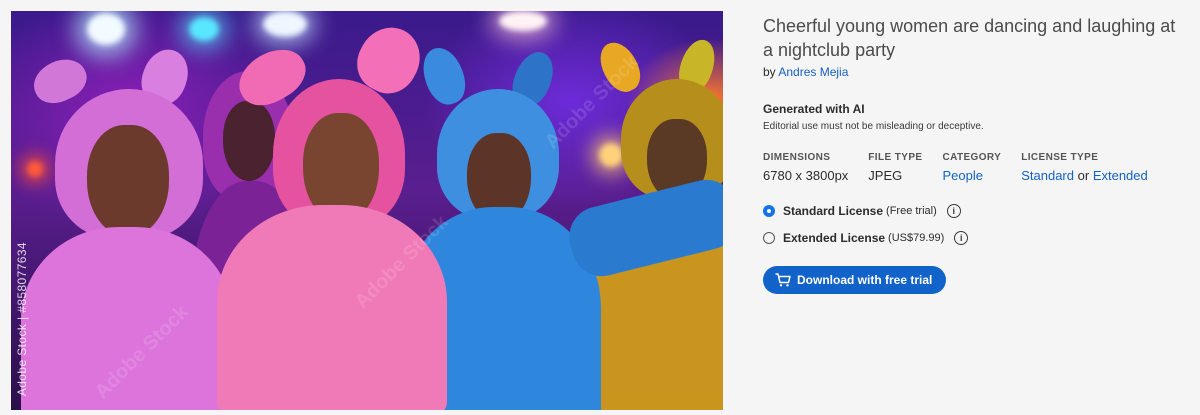 Image resolution: width=1200 pixels, height=415 pixels. I want to click on meta-value: JPEG, so click(885, 175).